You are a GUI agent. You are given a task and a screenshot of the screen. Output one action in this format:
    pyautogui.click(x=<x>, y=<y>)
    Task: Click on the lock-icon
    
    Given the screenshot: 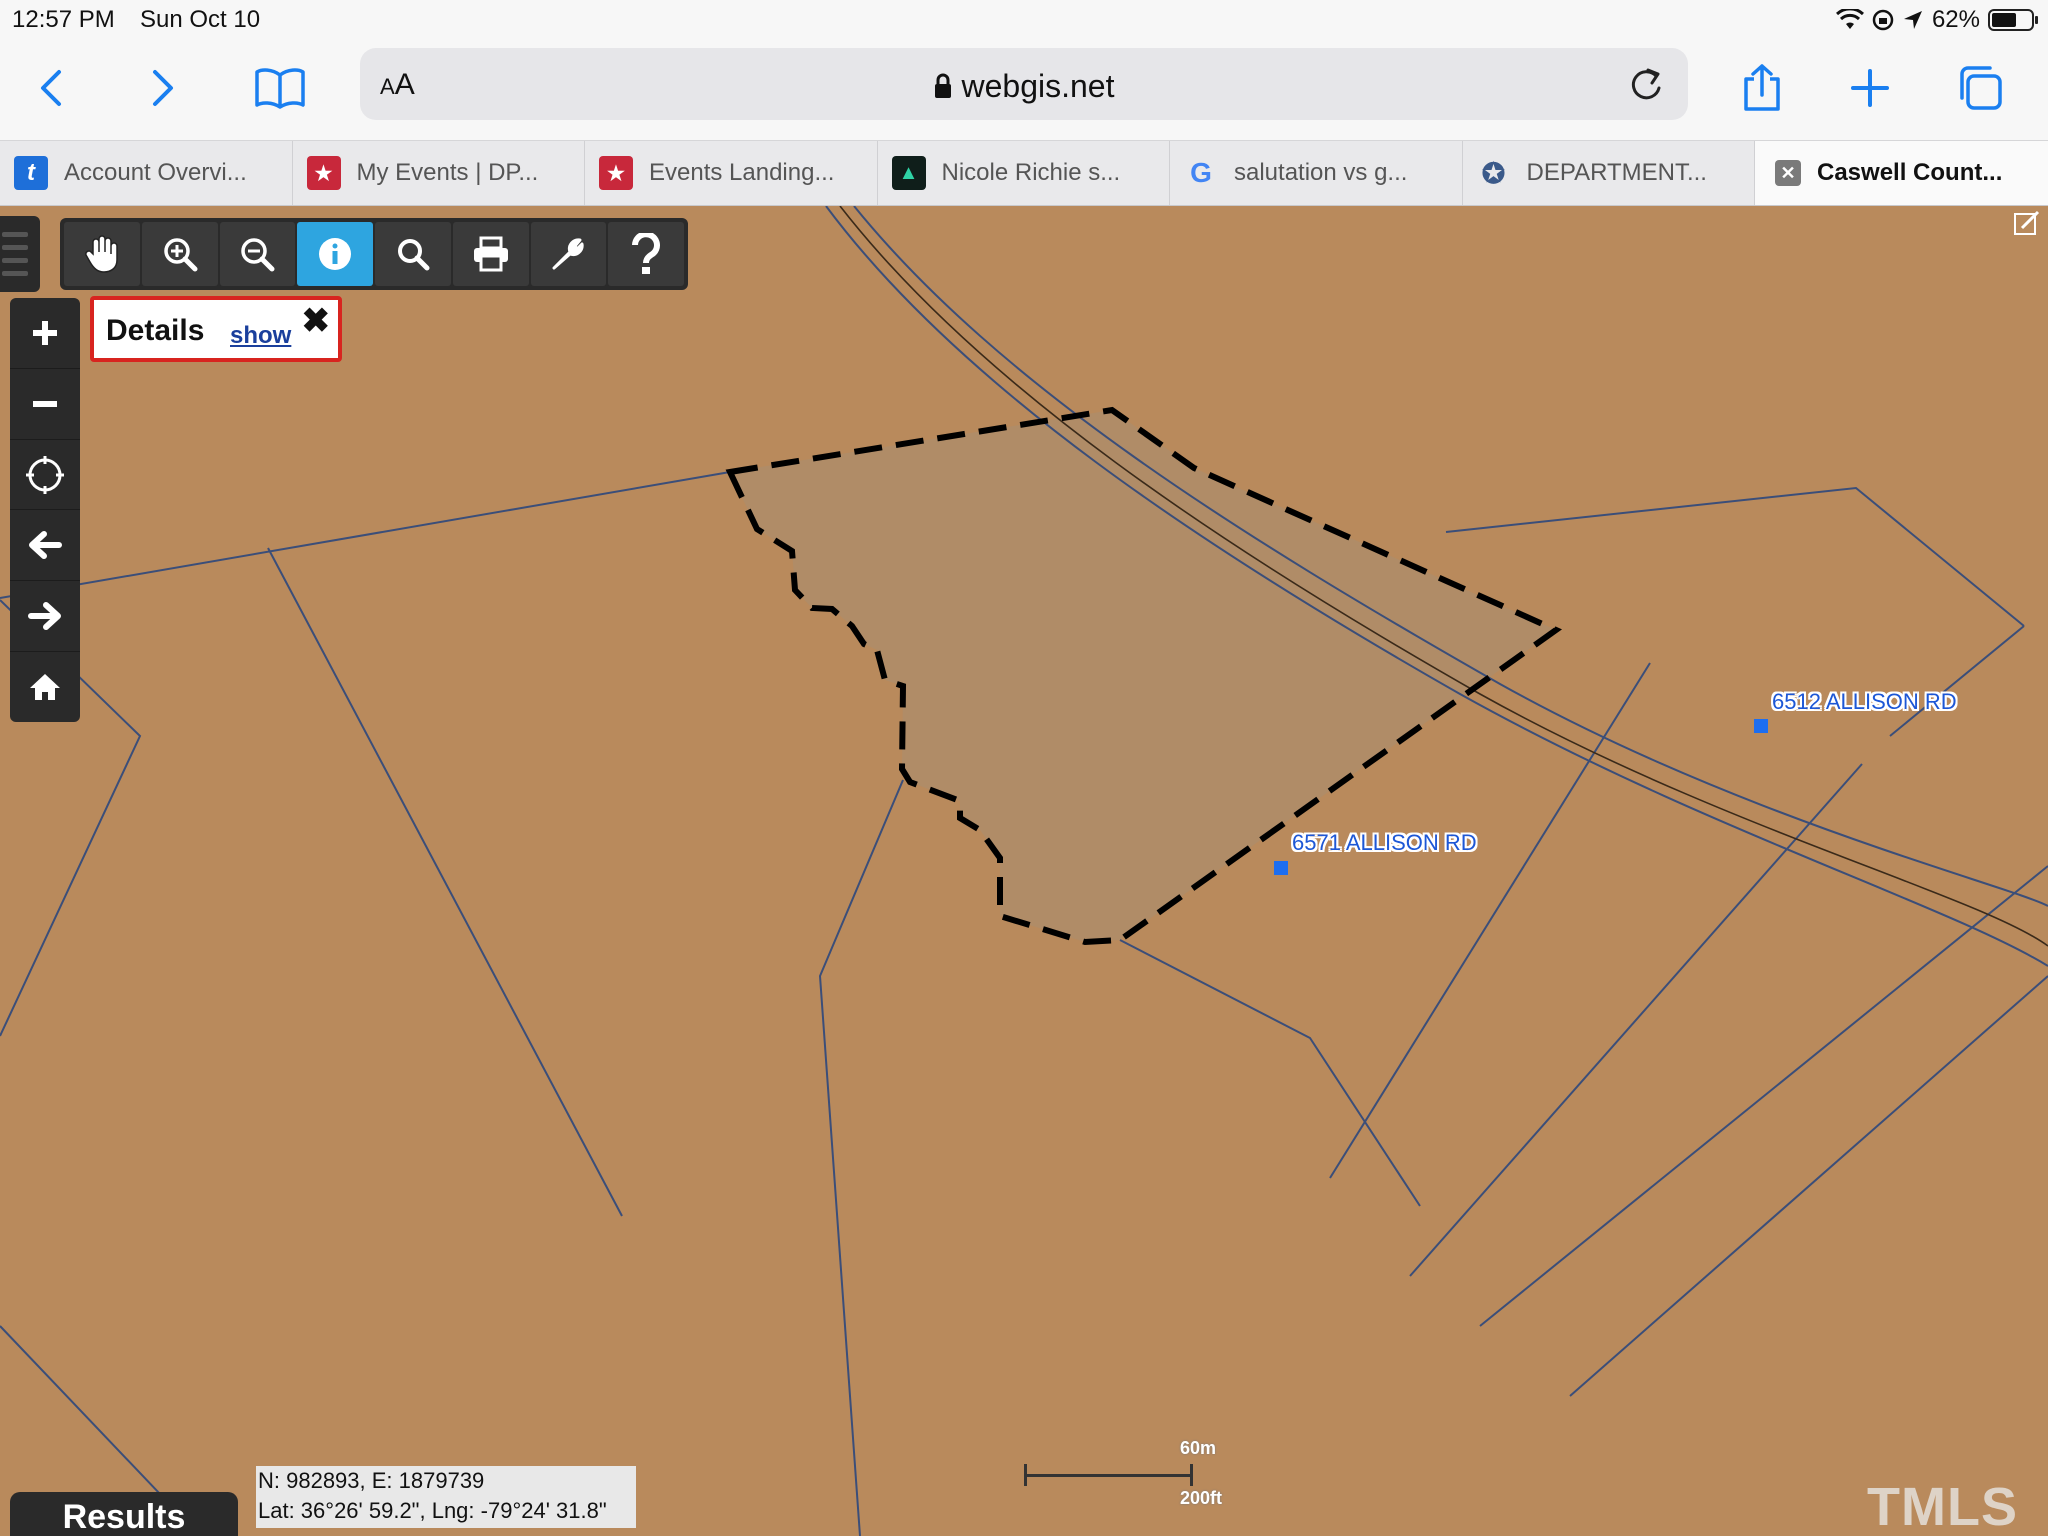 What is the action you would take?
    pyautogui.click(x=942, y=85)
    